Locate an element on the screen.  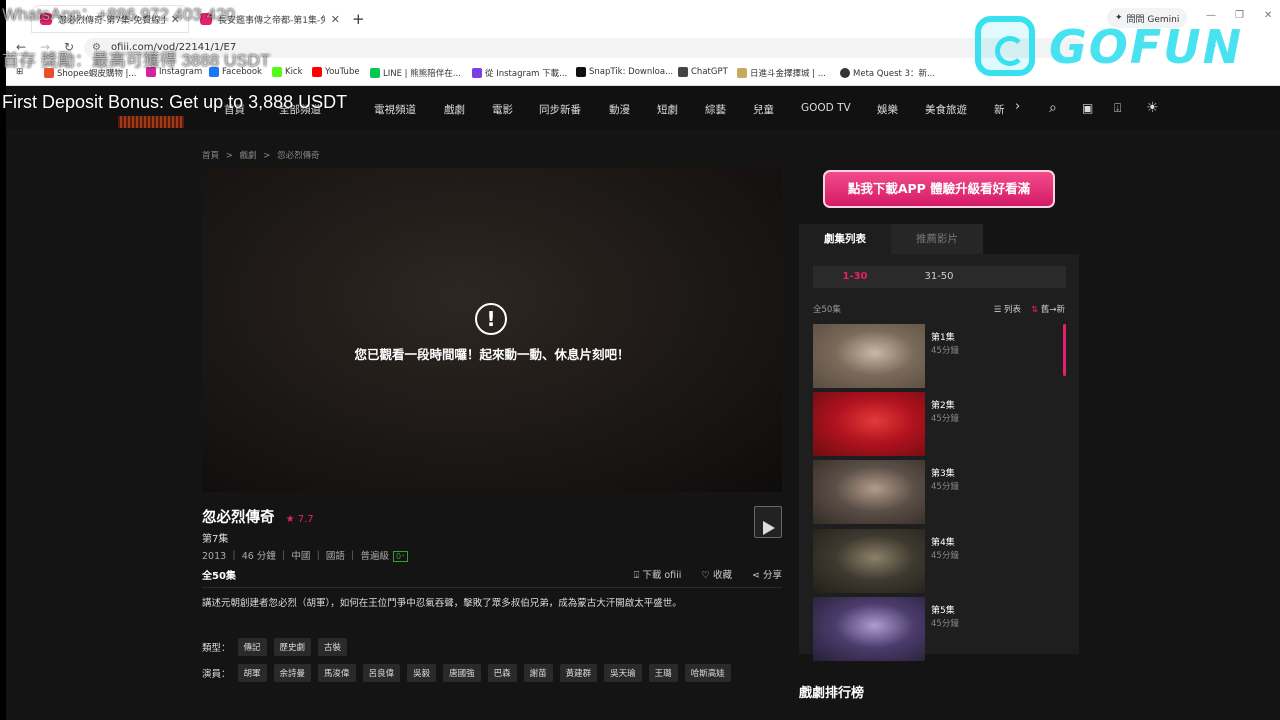
episode-label: 第4集 is located at coordinates (943, 543).